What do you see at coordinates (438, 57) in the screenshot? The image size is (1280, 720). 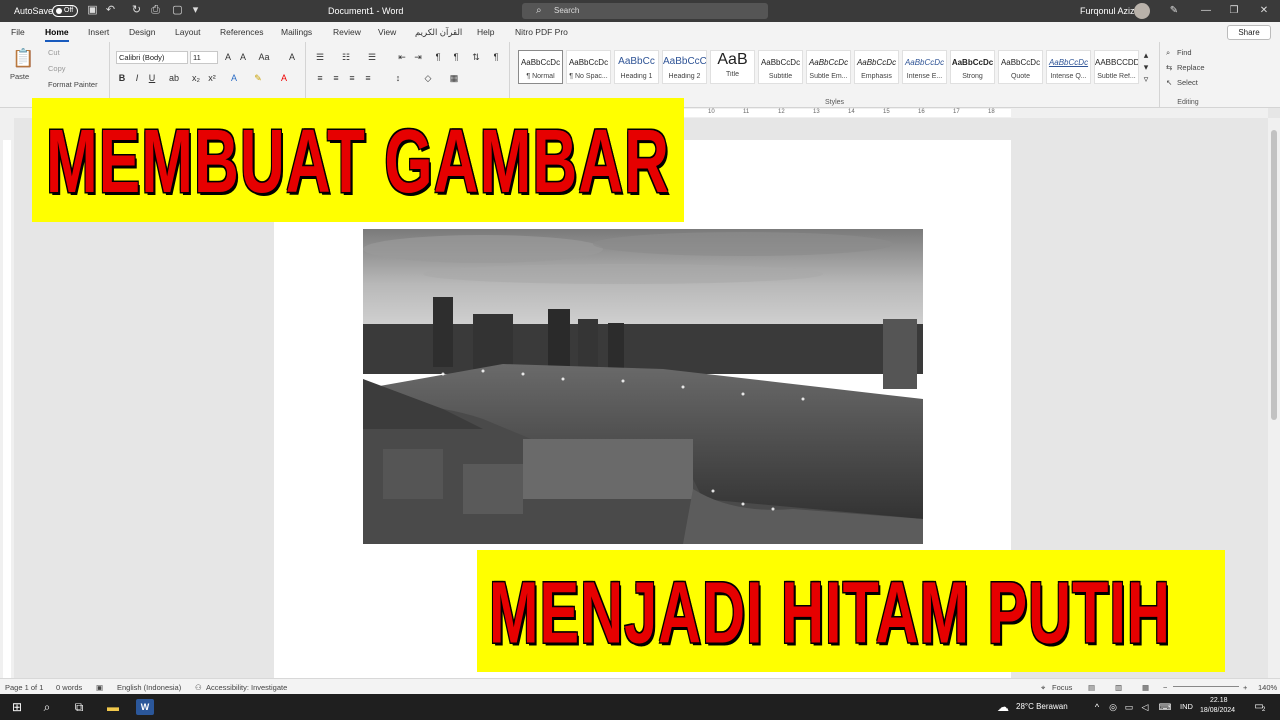 I see `rtl-icon: ¶` at bounding box center [438, 57].